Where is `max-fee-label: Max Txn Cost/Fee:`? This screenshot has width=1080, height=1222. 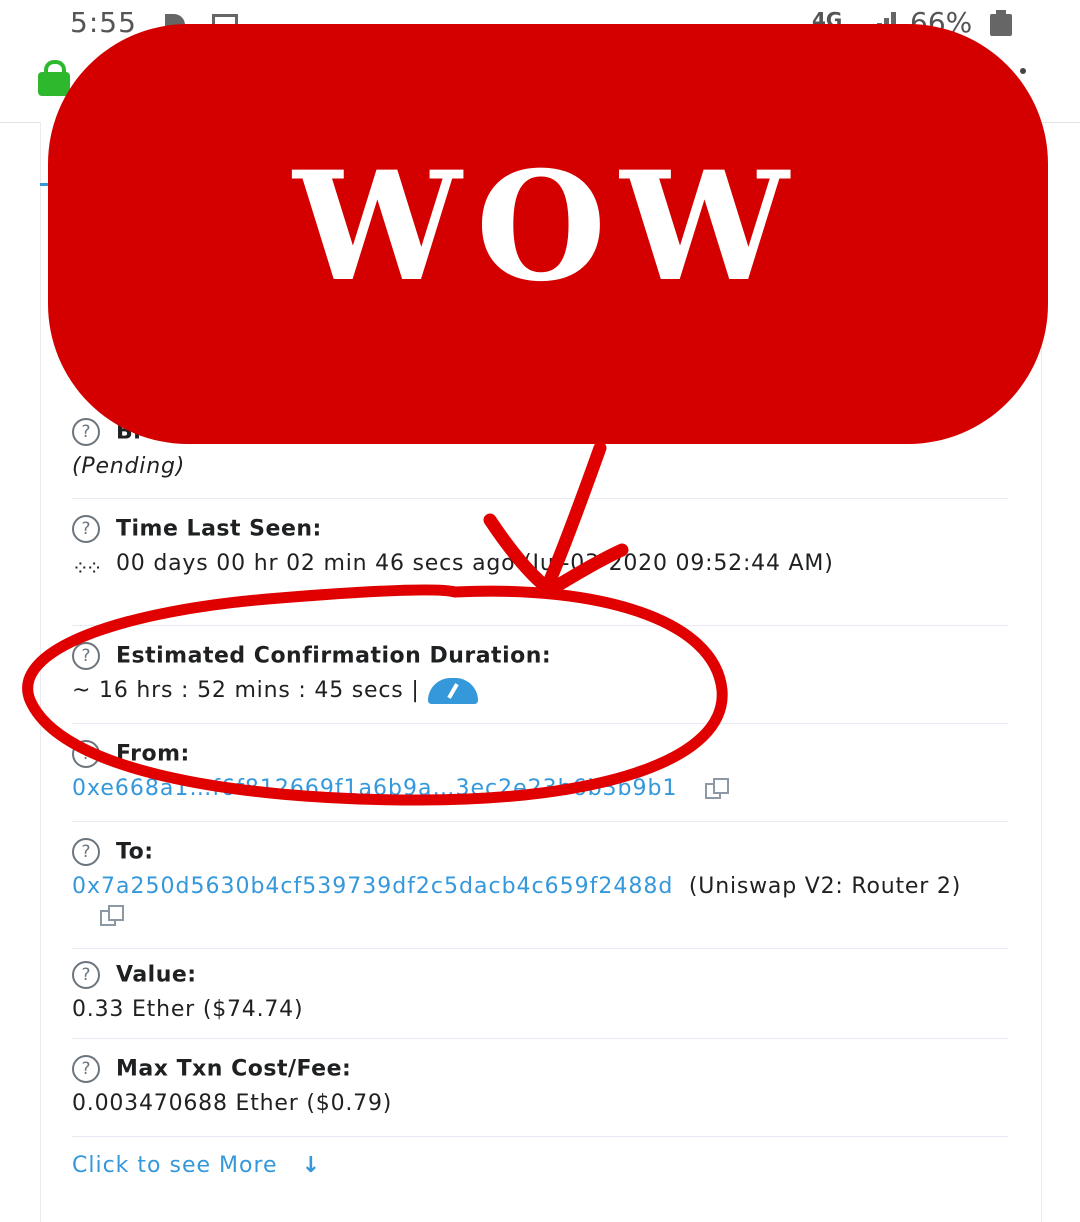
max-fee-label: Max Txn Cost/Fee: is located at coordinates (234, 1069).